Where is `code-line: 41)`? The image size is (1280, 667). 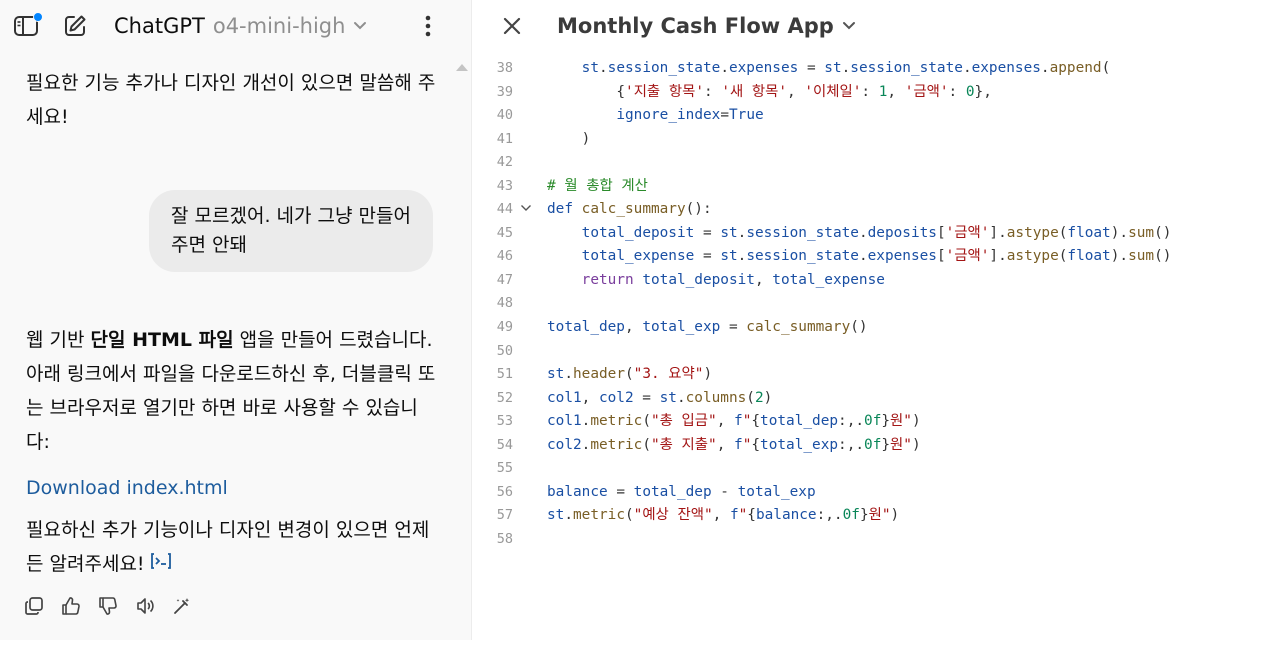 code-line: 41) is located at coordinates (876, 140).